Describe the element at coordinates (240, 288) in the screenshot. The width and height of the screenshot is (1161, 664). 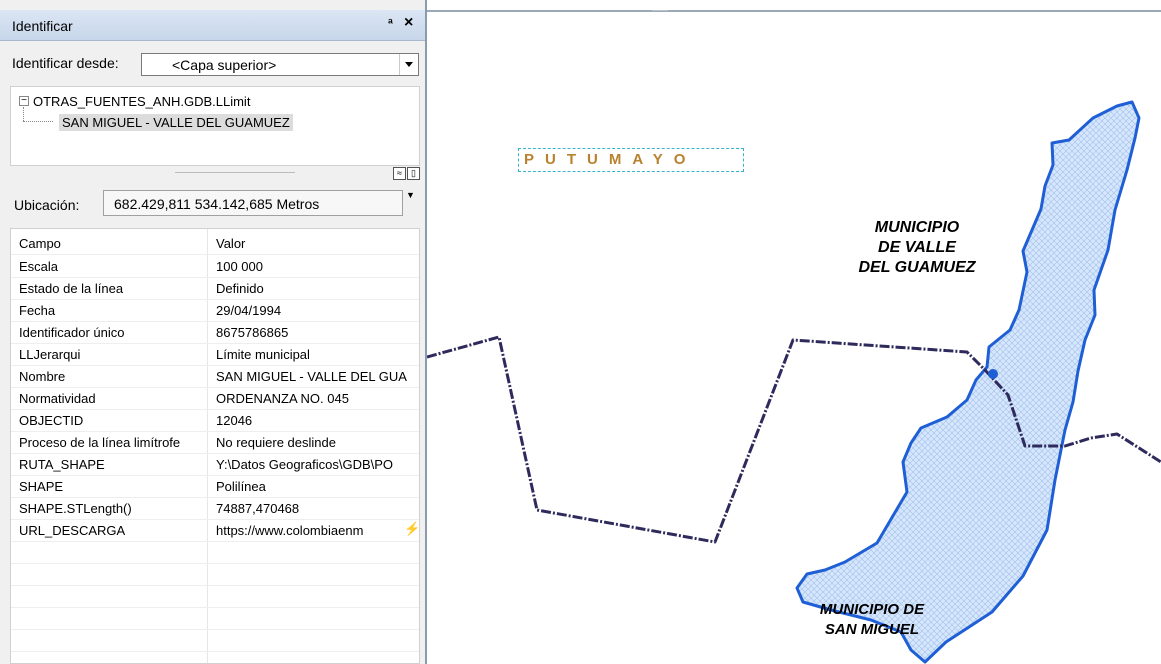
I see `field-value: Definido` at that location.